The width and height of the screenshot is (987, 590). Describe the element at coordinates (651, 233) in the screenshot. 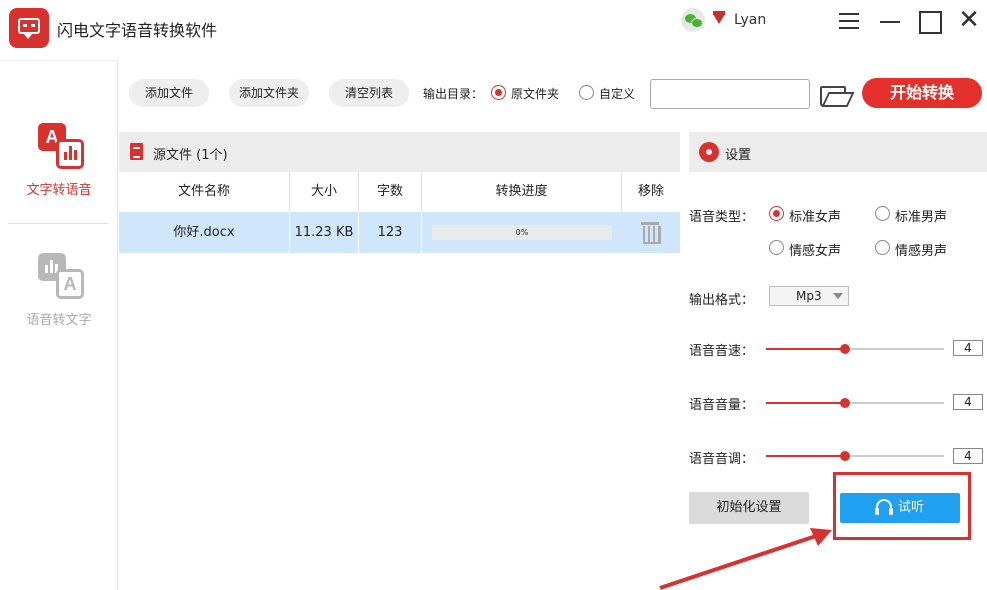

I see `trash-icon` at that location.